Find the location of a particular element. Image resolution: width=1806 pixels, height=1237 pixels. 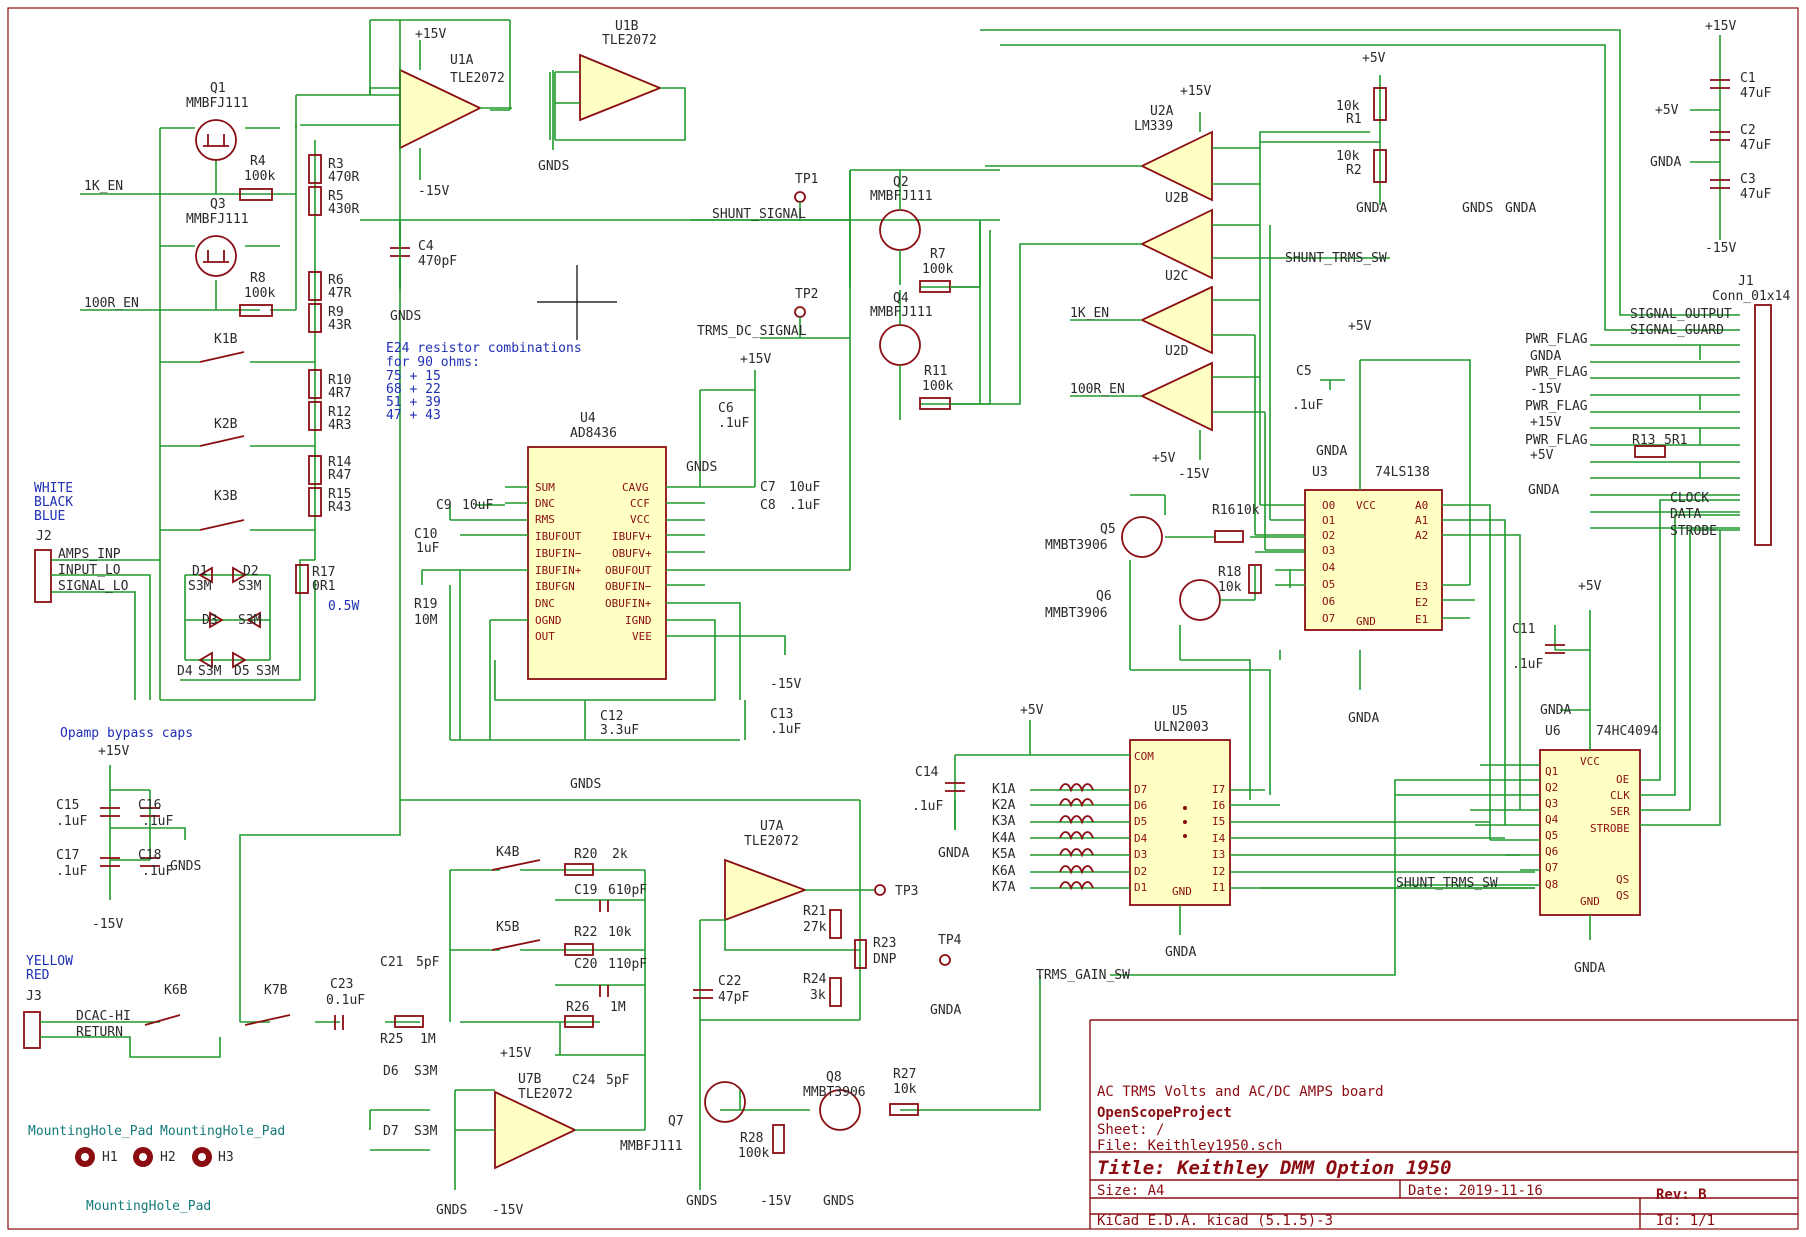

u3-e3: E3 is located at coordinates (1421, 586).